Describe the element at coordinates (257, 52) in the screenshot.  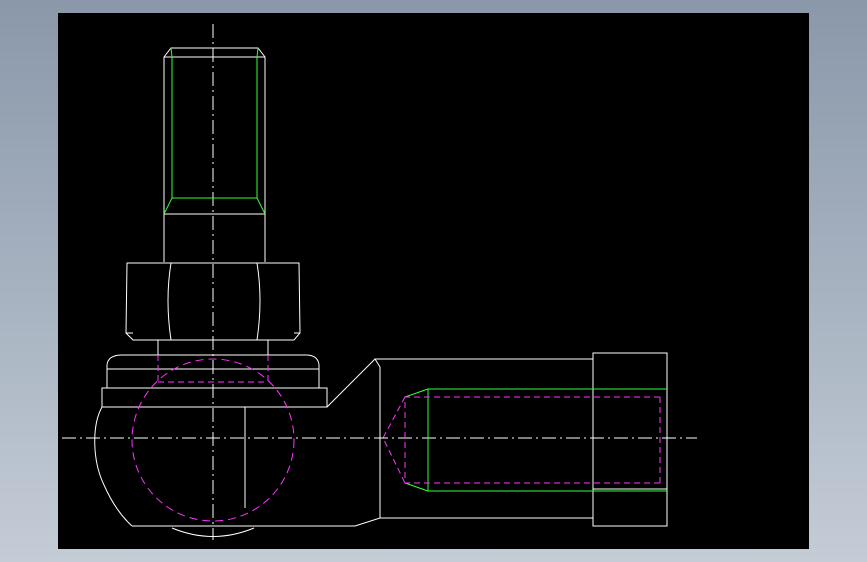
I see `stud-top-chamfer-right` at that location.